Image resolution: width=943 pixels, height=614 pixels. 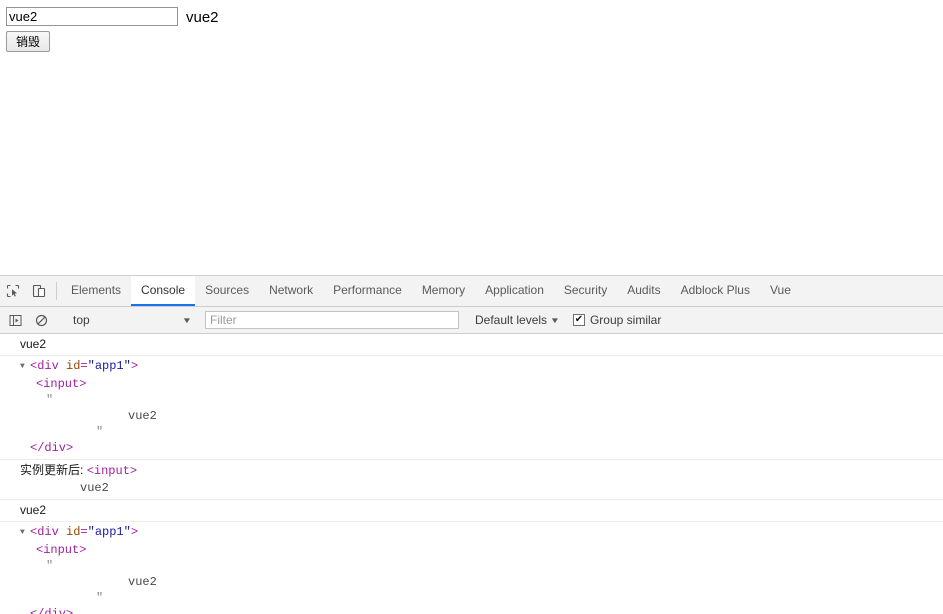 What do you see at coordinates (443, 291) in the screenshot?
I see `tab-memory: Memory` at bounding box center [443, 291].